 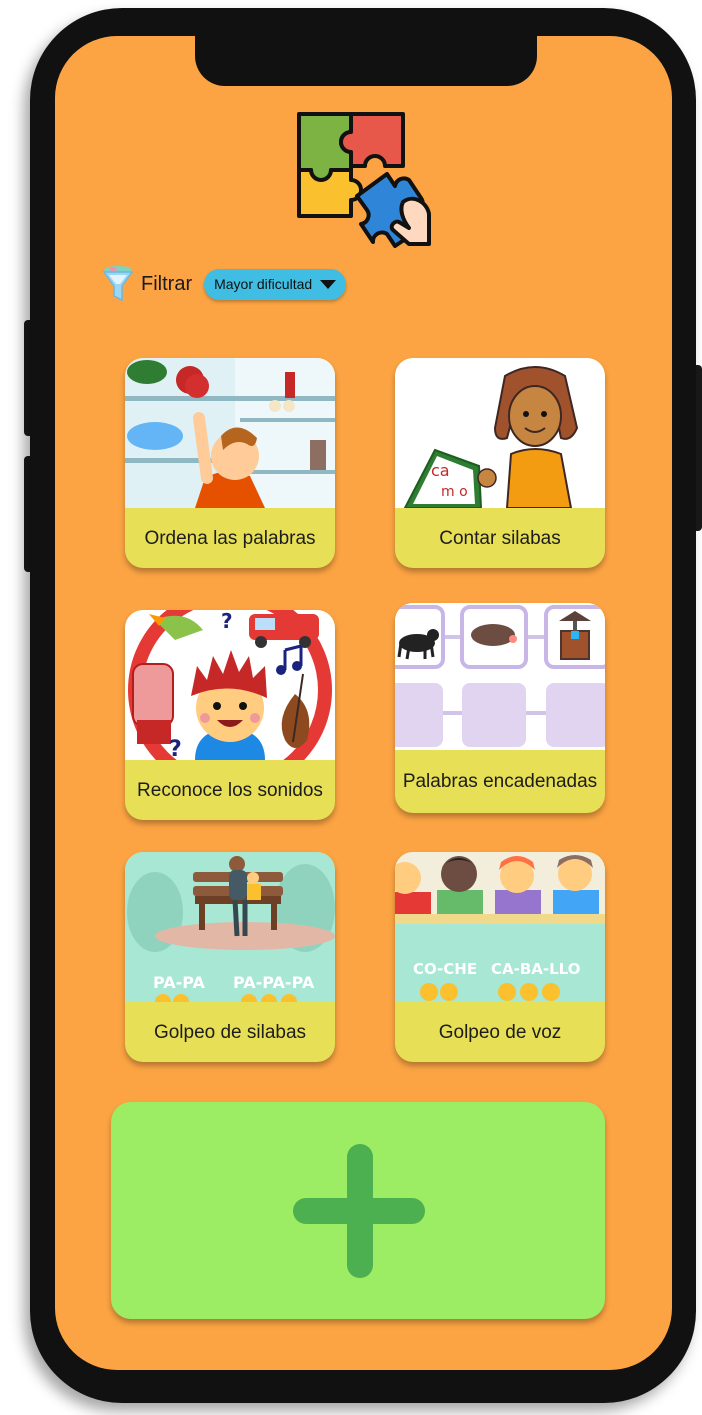 I want to click on activity-card-golpeo-voz: CO-CHE CA-BA-LLO Golpeo de voz, so click(x=500, y=957).